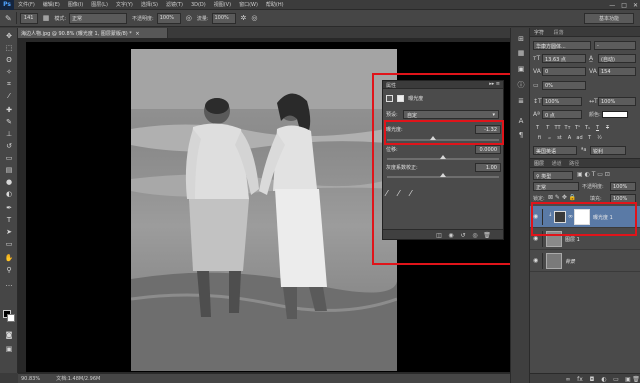 The width and height of the screenshot is (640, 383). Describe the element at coordinates (569, 138) in the screenshot. I see `alternate-button: A` at that location.